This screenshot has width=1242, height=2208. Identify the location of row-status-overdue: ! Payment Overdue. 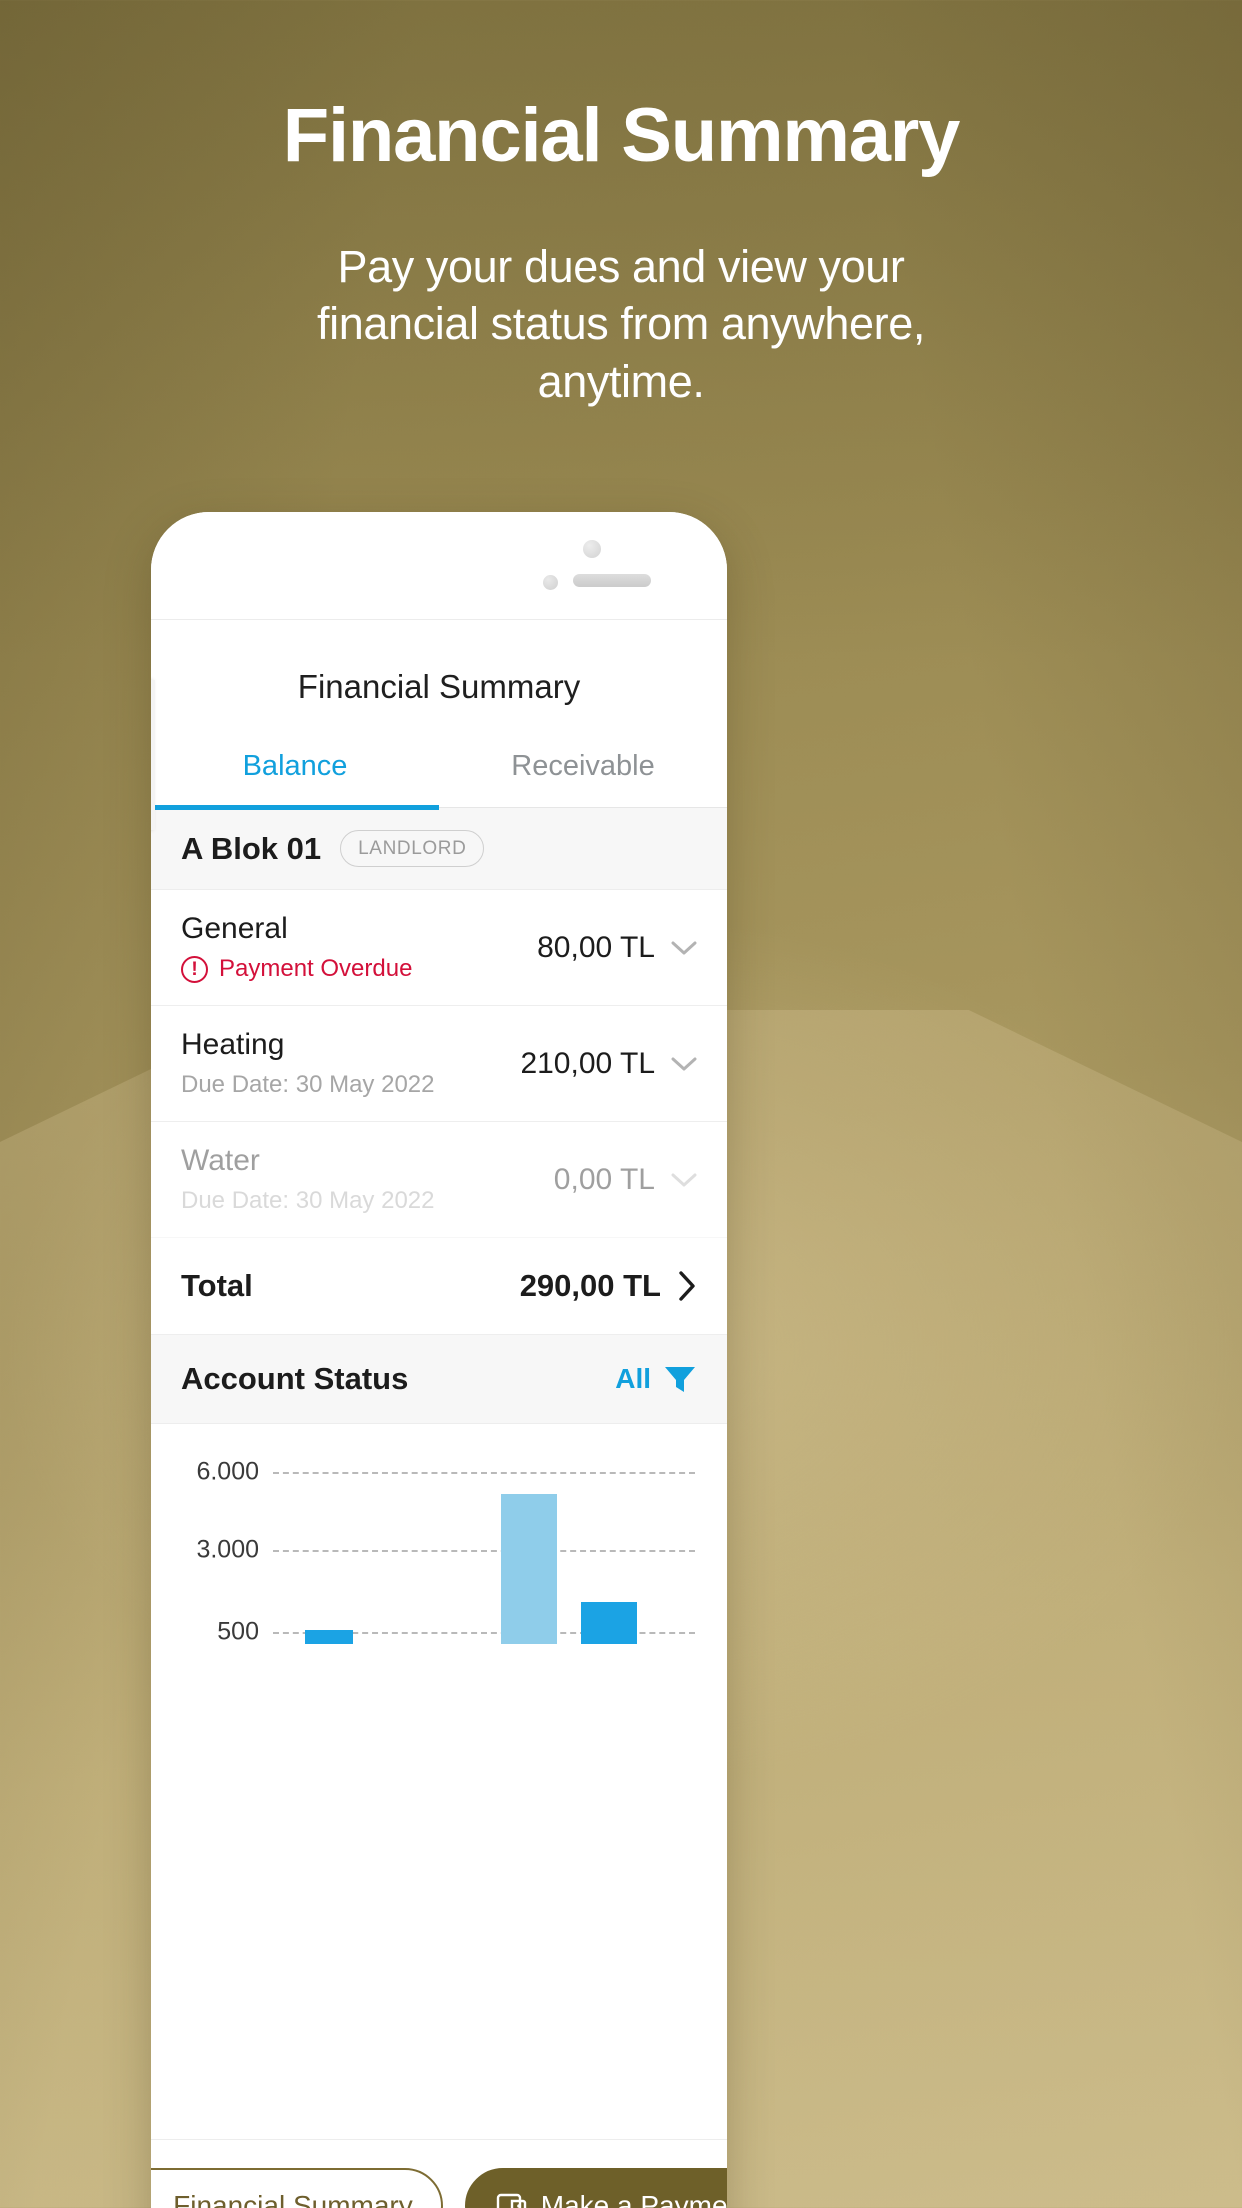
(296, 969).